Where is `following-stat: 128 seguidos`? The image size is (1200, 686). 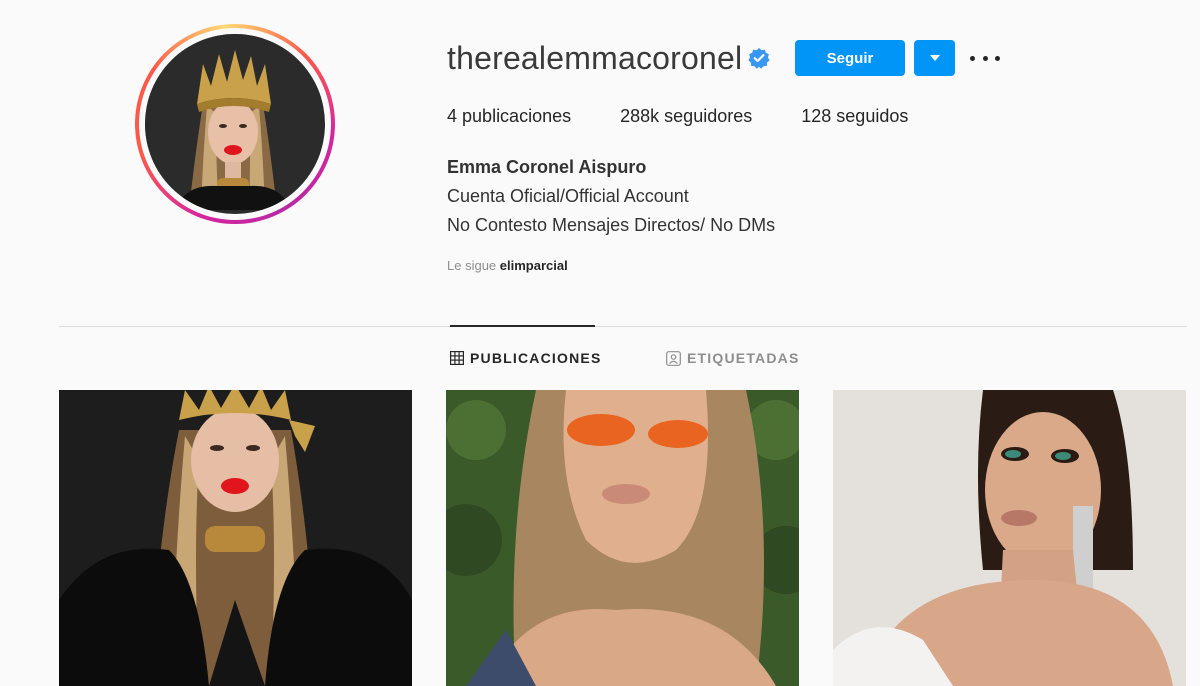 following-stat: 128 seguidos is located at coordinates (854, 116).